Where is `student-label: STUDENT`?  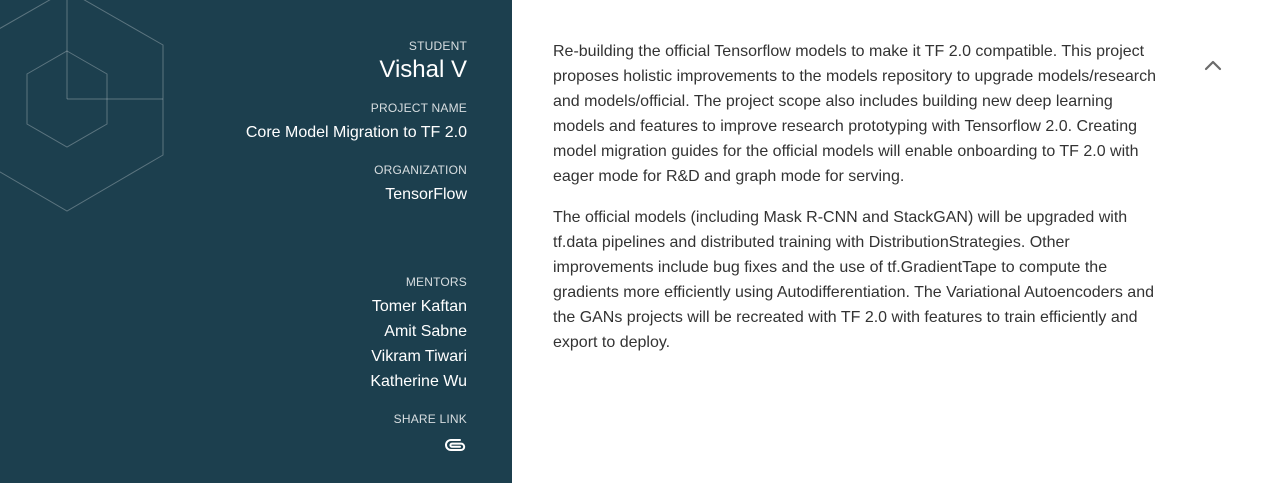 student-label: STUDENT is located at coordinates (437, 46).